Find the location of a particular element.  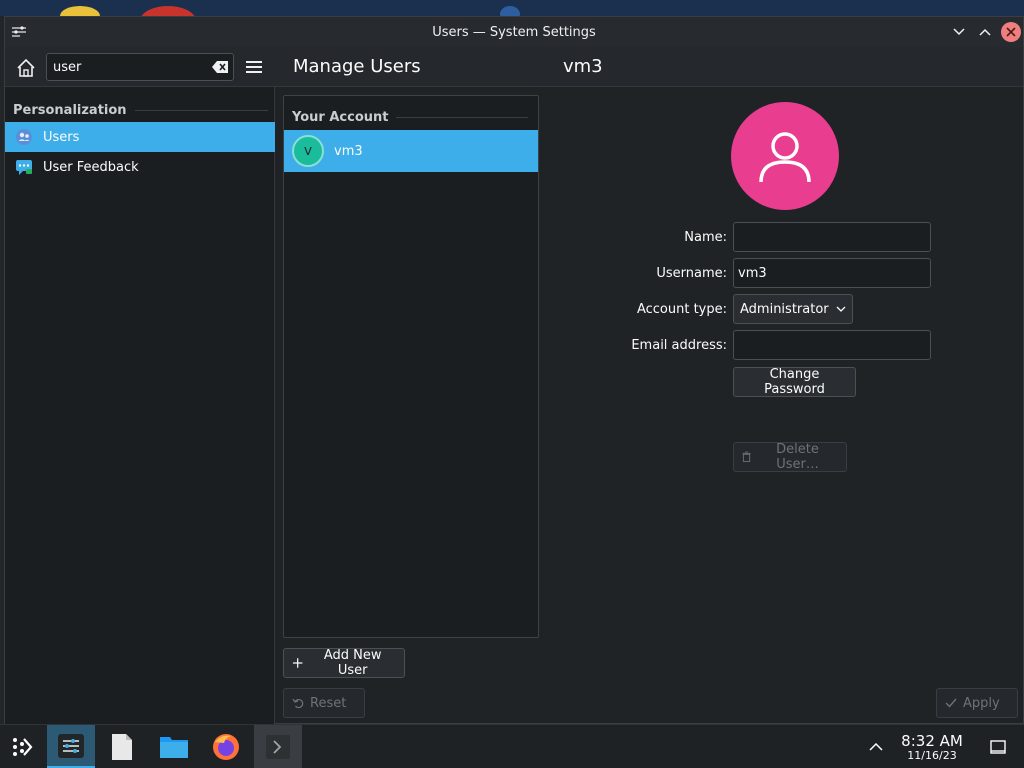

feedback-icon is located at coordinates (24, 167).